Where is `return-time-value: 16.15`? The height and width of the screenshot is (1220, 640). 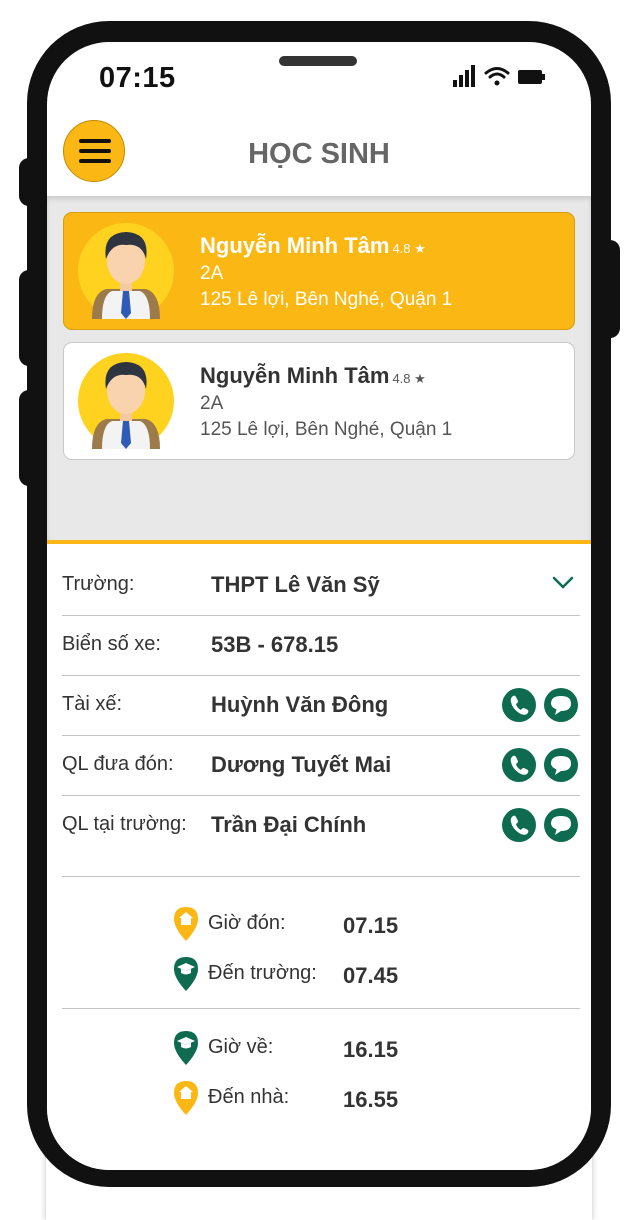
return-time-value: 16.15 is located at coordinates (371, 1049).